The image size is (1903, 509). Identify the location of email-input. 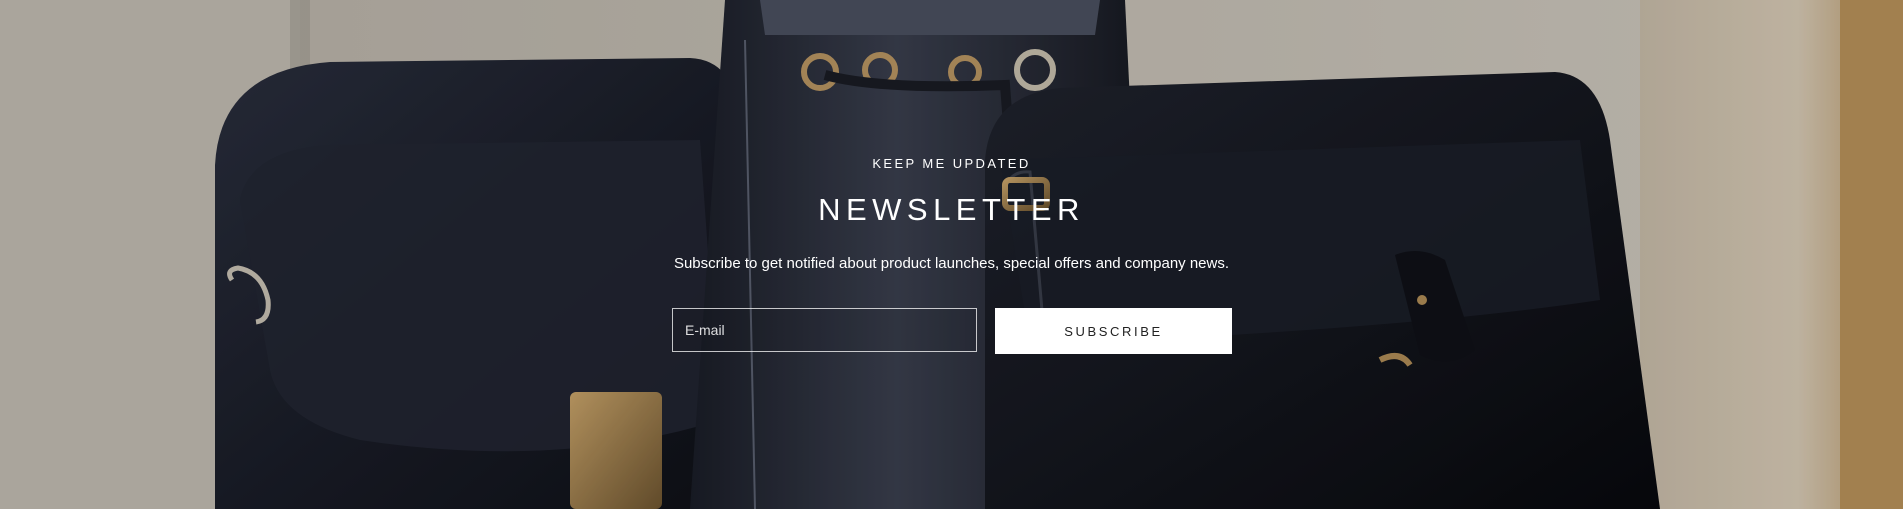
(824, 330).